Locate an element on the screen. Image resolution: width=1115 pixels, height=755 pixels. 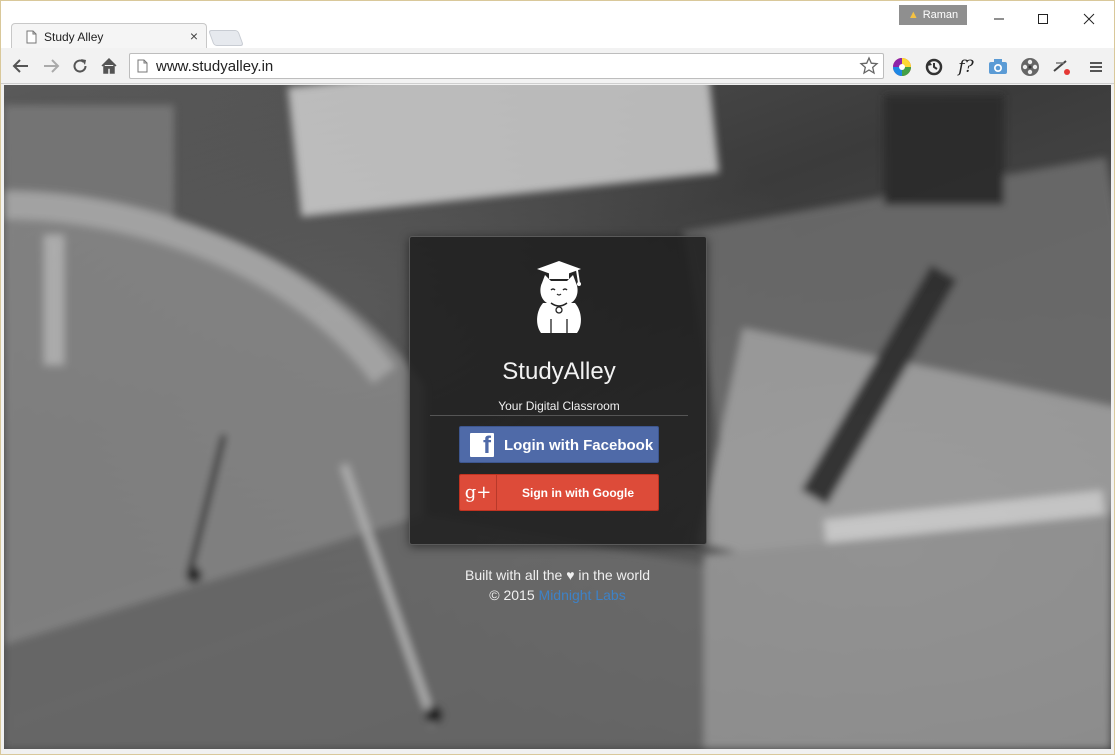
tab-study-alley: Study Alley × is located at coordinates (109, 36).